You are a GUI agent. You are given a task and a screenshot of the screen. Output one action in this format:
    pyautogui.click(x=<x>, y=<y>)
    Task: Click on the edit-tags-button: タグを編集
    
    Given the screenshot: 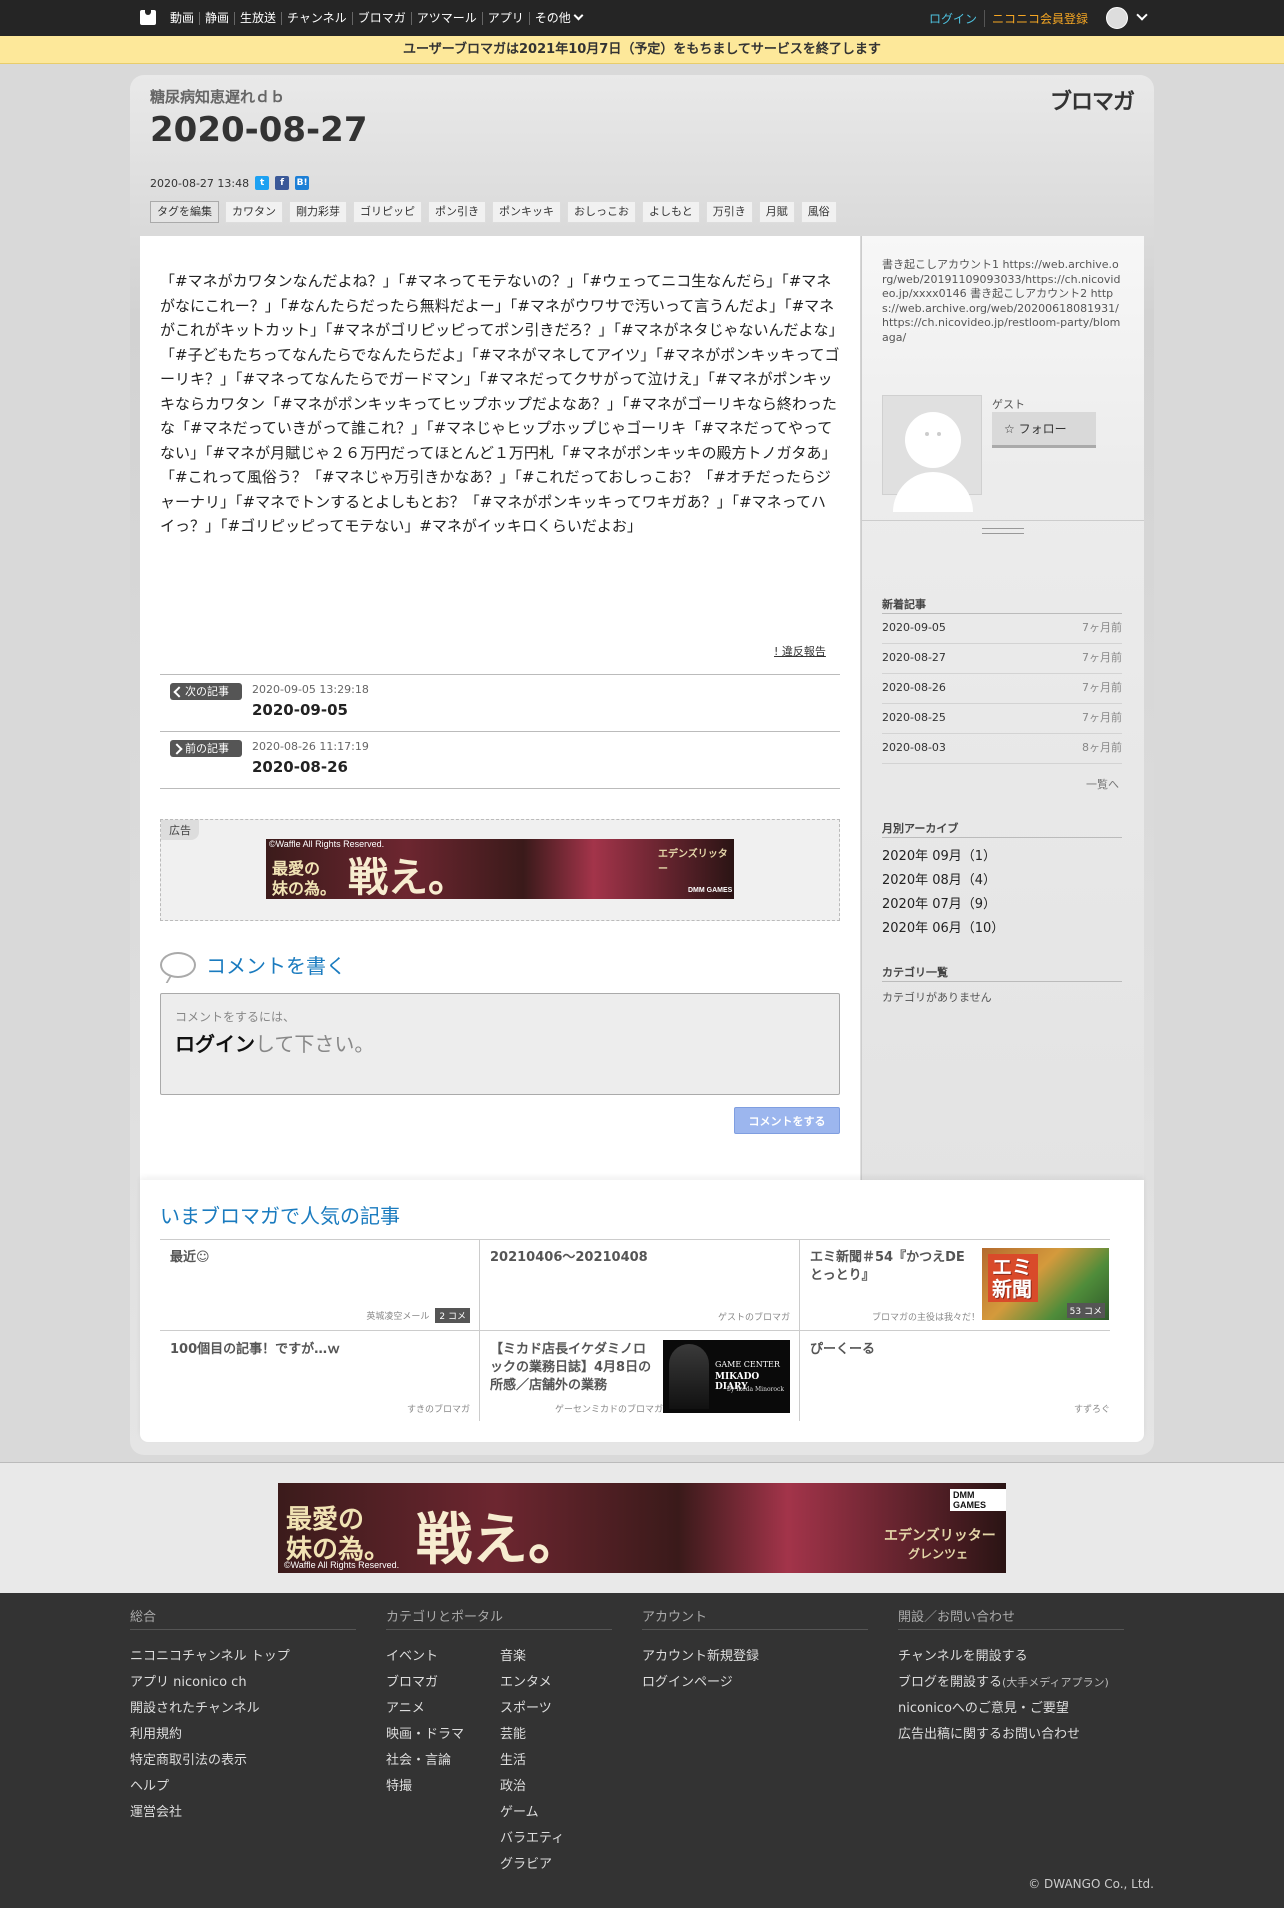 What is the action you would take?
    pyautogui.click(x=184, y=212)
    